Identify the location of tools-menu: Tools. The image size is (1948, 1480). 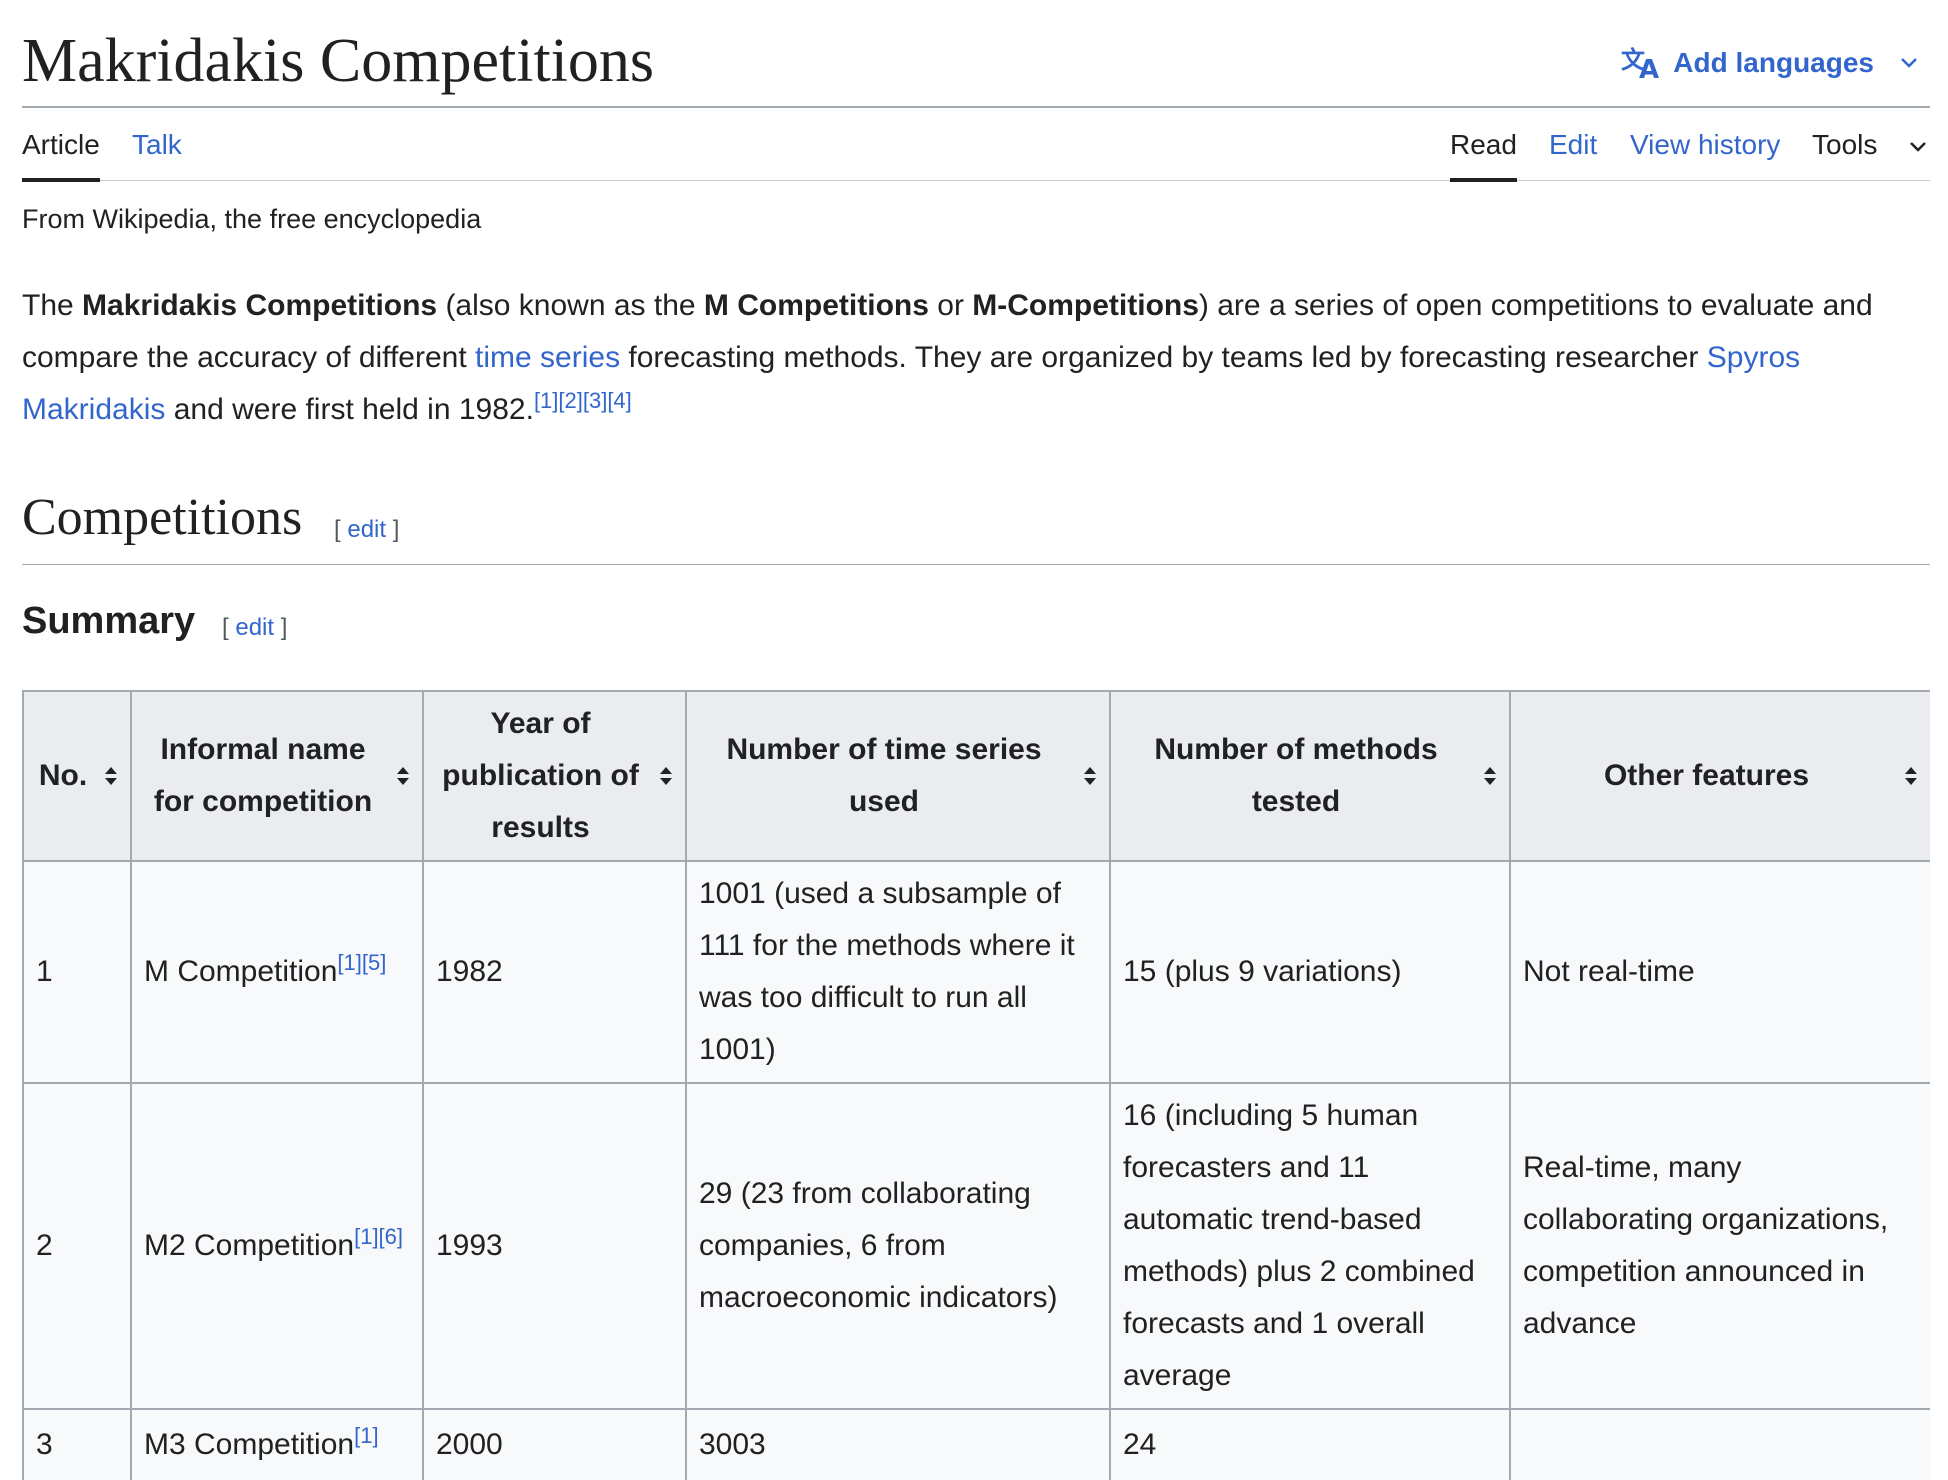
(1869, 145).